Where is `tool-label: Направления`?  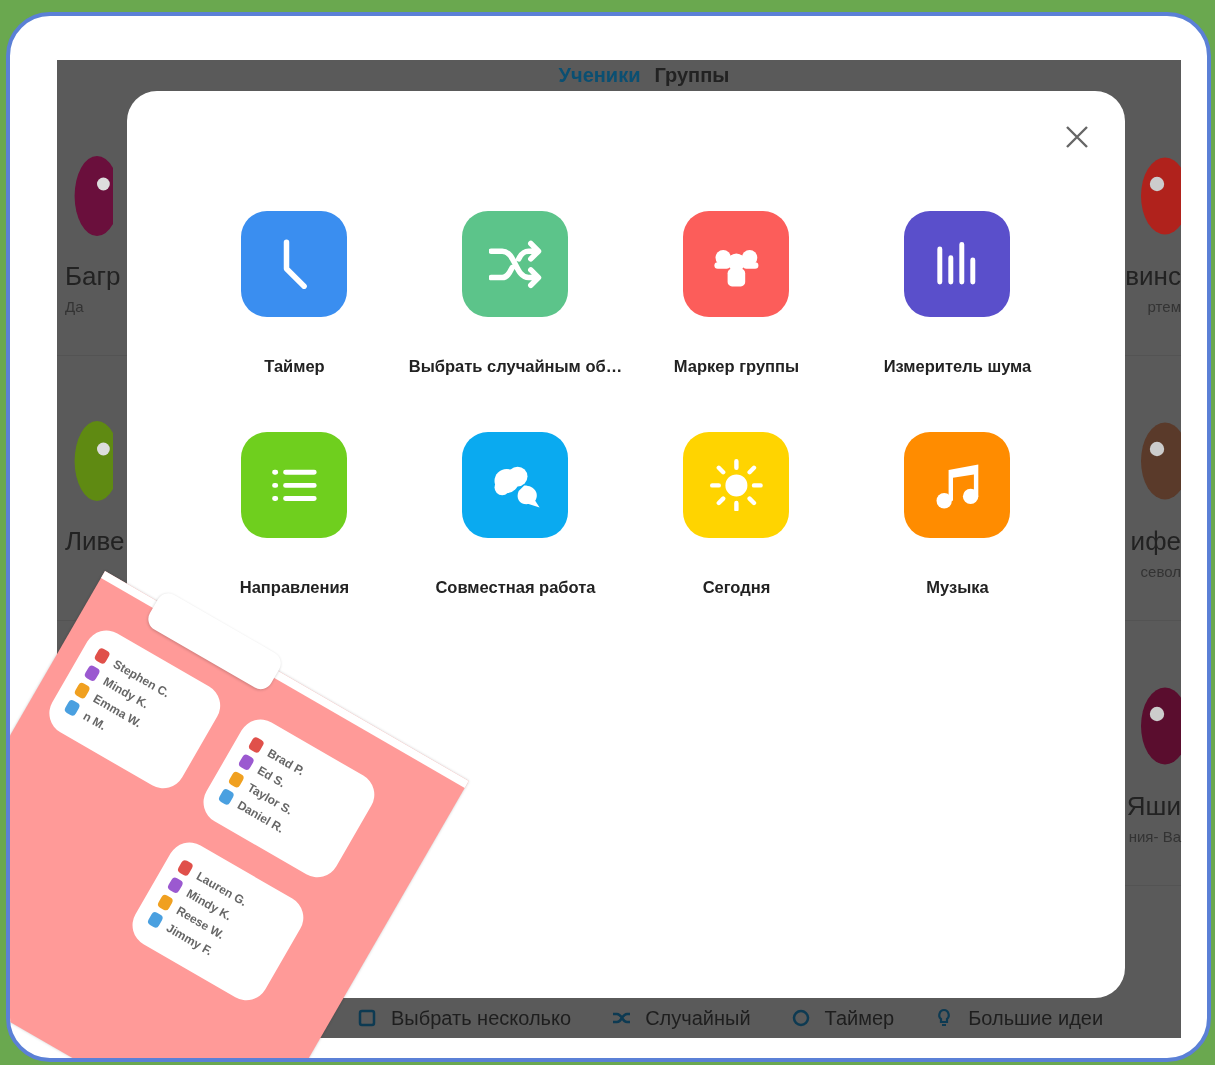
tool-label: Направления is located at coordinates (294, 587).